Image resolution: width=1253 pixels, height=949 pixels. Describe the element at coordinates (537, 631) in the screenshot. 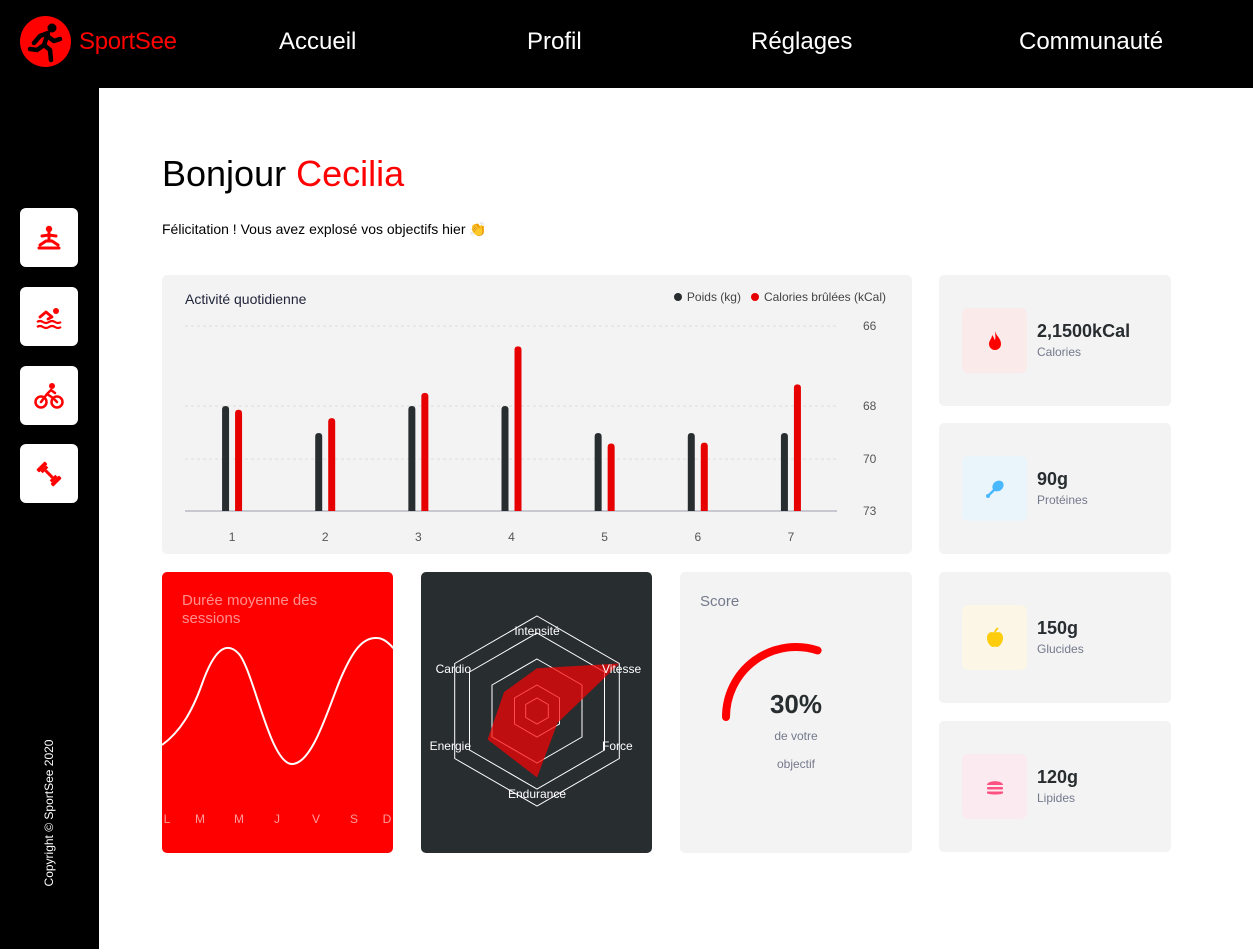

I see `radar-axis-label: Intensité` at that location.